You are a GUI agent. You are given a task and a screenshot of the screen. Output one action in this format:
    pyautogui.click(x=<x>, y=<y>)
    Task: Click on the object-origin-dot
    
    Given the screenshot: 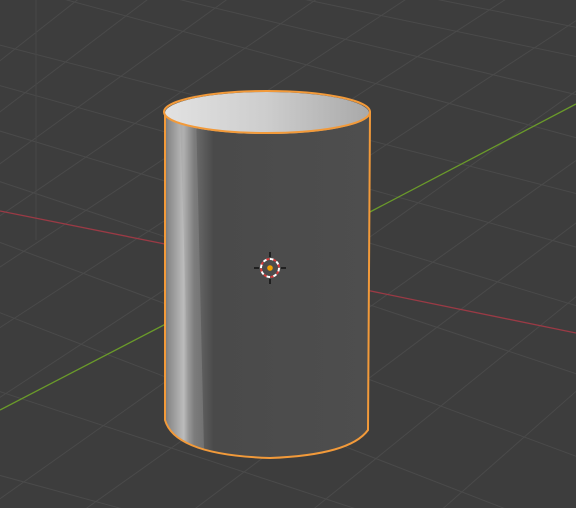 What is the action you would take?
    pyautogui.click(x=270, y=268)
    